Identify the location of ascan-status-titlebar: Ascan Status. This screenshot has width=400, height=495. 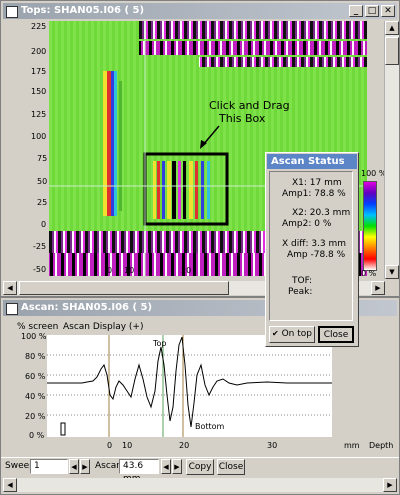
(312, 161).